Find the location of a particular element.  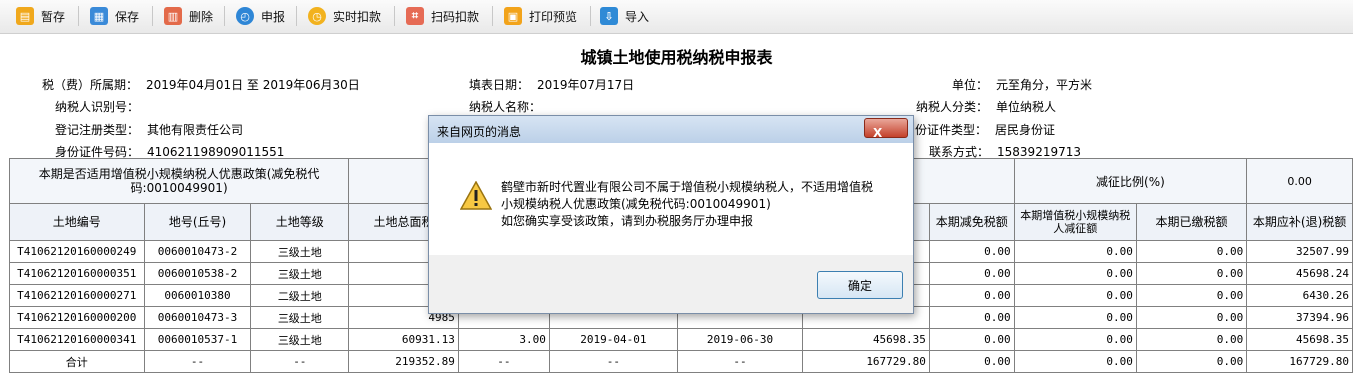

scan-deduct-button: ⌗ 扫码扣款 is located at coordinates (442, 16).